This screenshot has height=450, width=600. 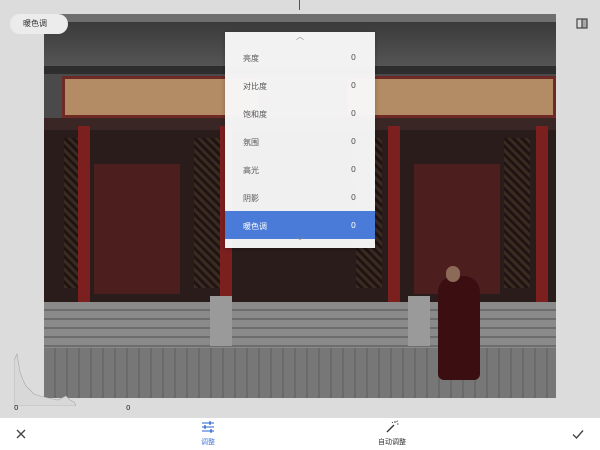 I want to click on adjust-tool-label: 调整, so click(x=208, y=442).